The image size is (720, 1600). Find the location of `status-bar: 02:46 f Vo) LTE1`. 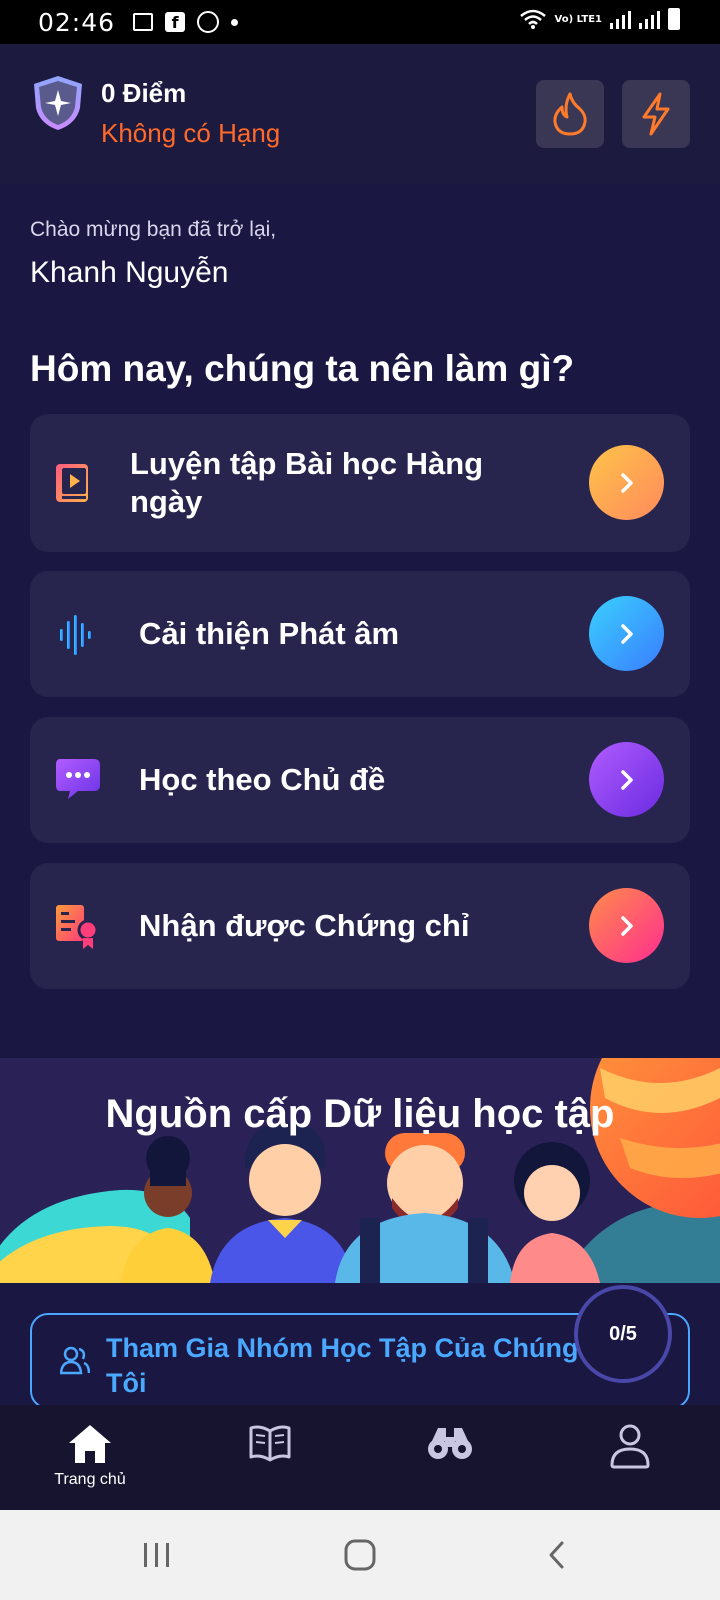

status-bar: 02:46 f Vo) LTE1 is located at coordinates (360, 22).